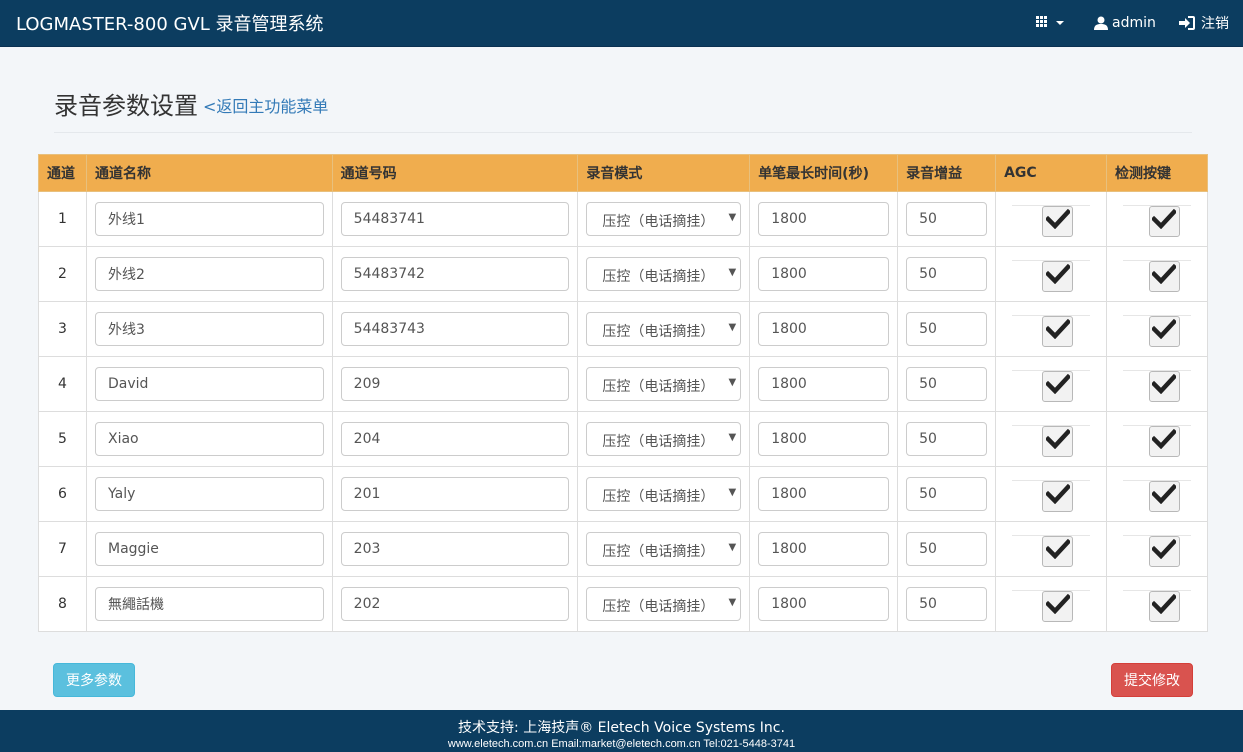 The image size is (1243, 752). I want to click on table-row: 5 压控（电话摘挂） ▼, so click(623, 439).